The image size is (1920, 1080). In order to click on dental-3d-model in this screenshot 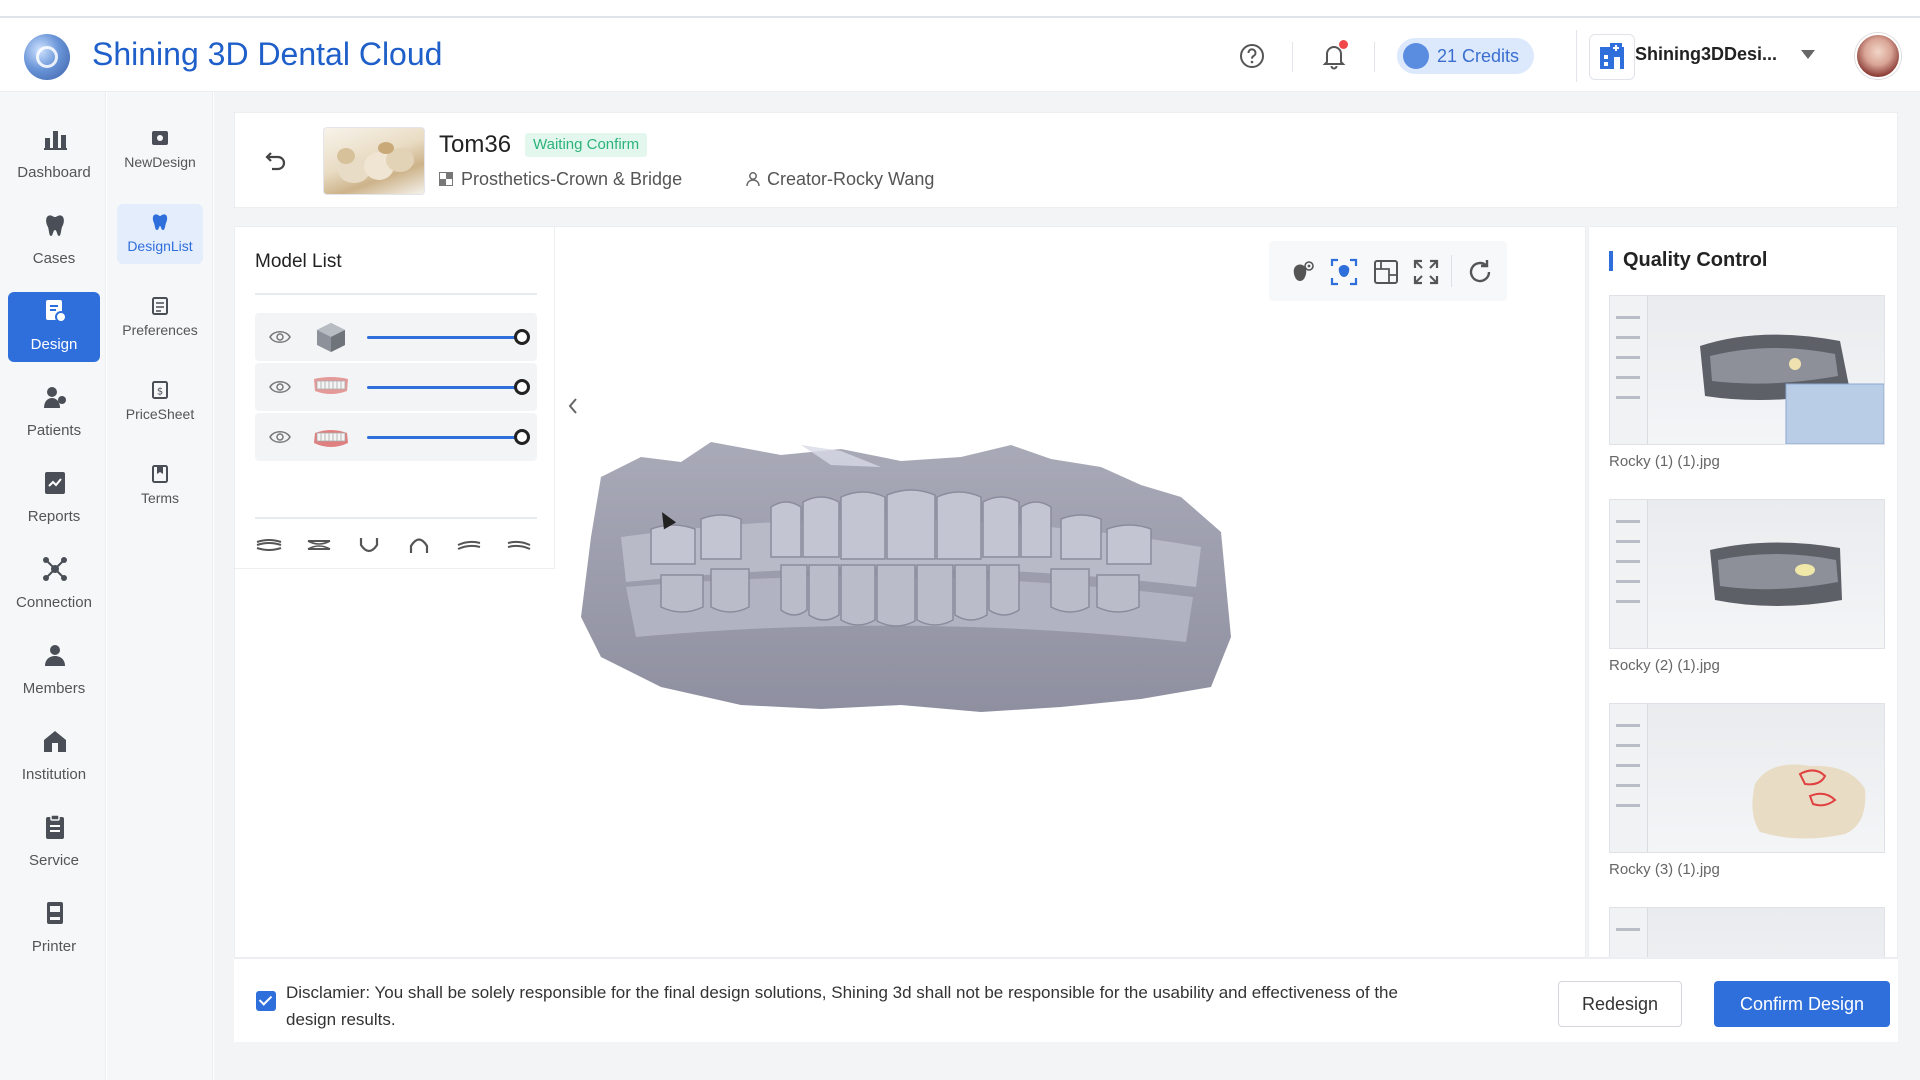, I will do `click(911, 582)`.